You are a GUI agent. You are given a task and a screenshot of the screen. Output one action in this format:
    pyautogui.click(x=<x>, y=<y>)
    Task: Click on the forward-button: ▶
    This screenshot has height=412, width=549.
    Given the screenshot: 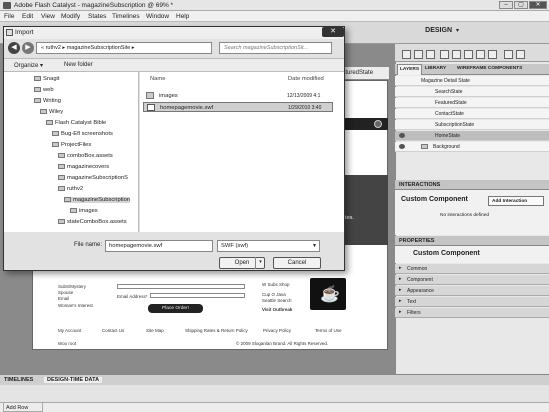 What is the action you would take?
    pyautogui.click(x=28, y=48)
    